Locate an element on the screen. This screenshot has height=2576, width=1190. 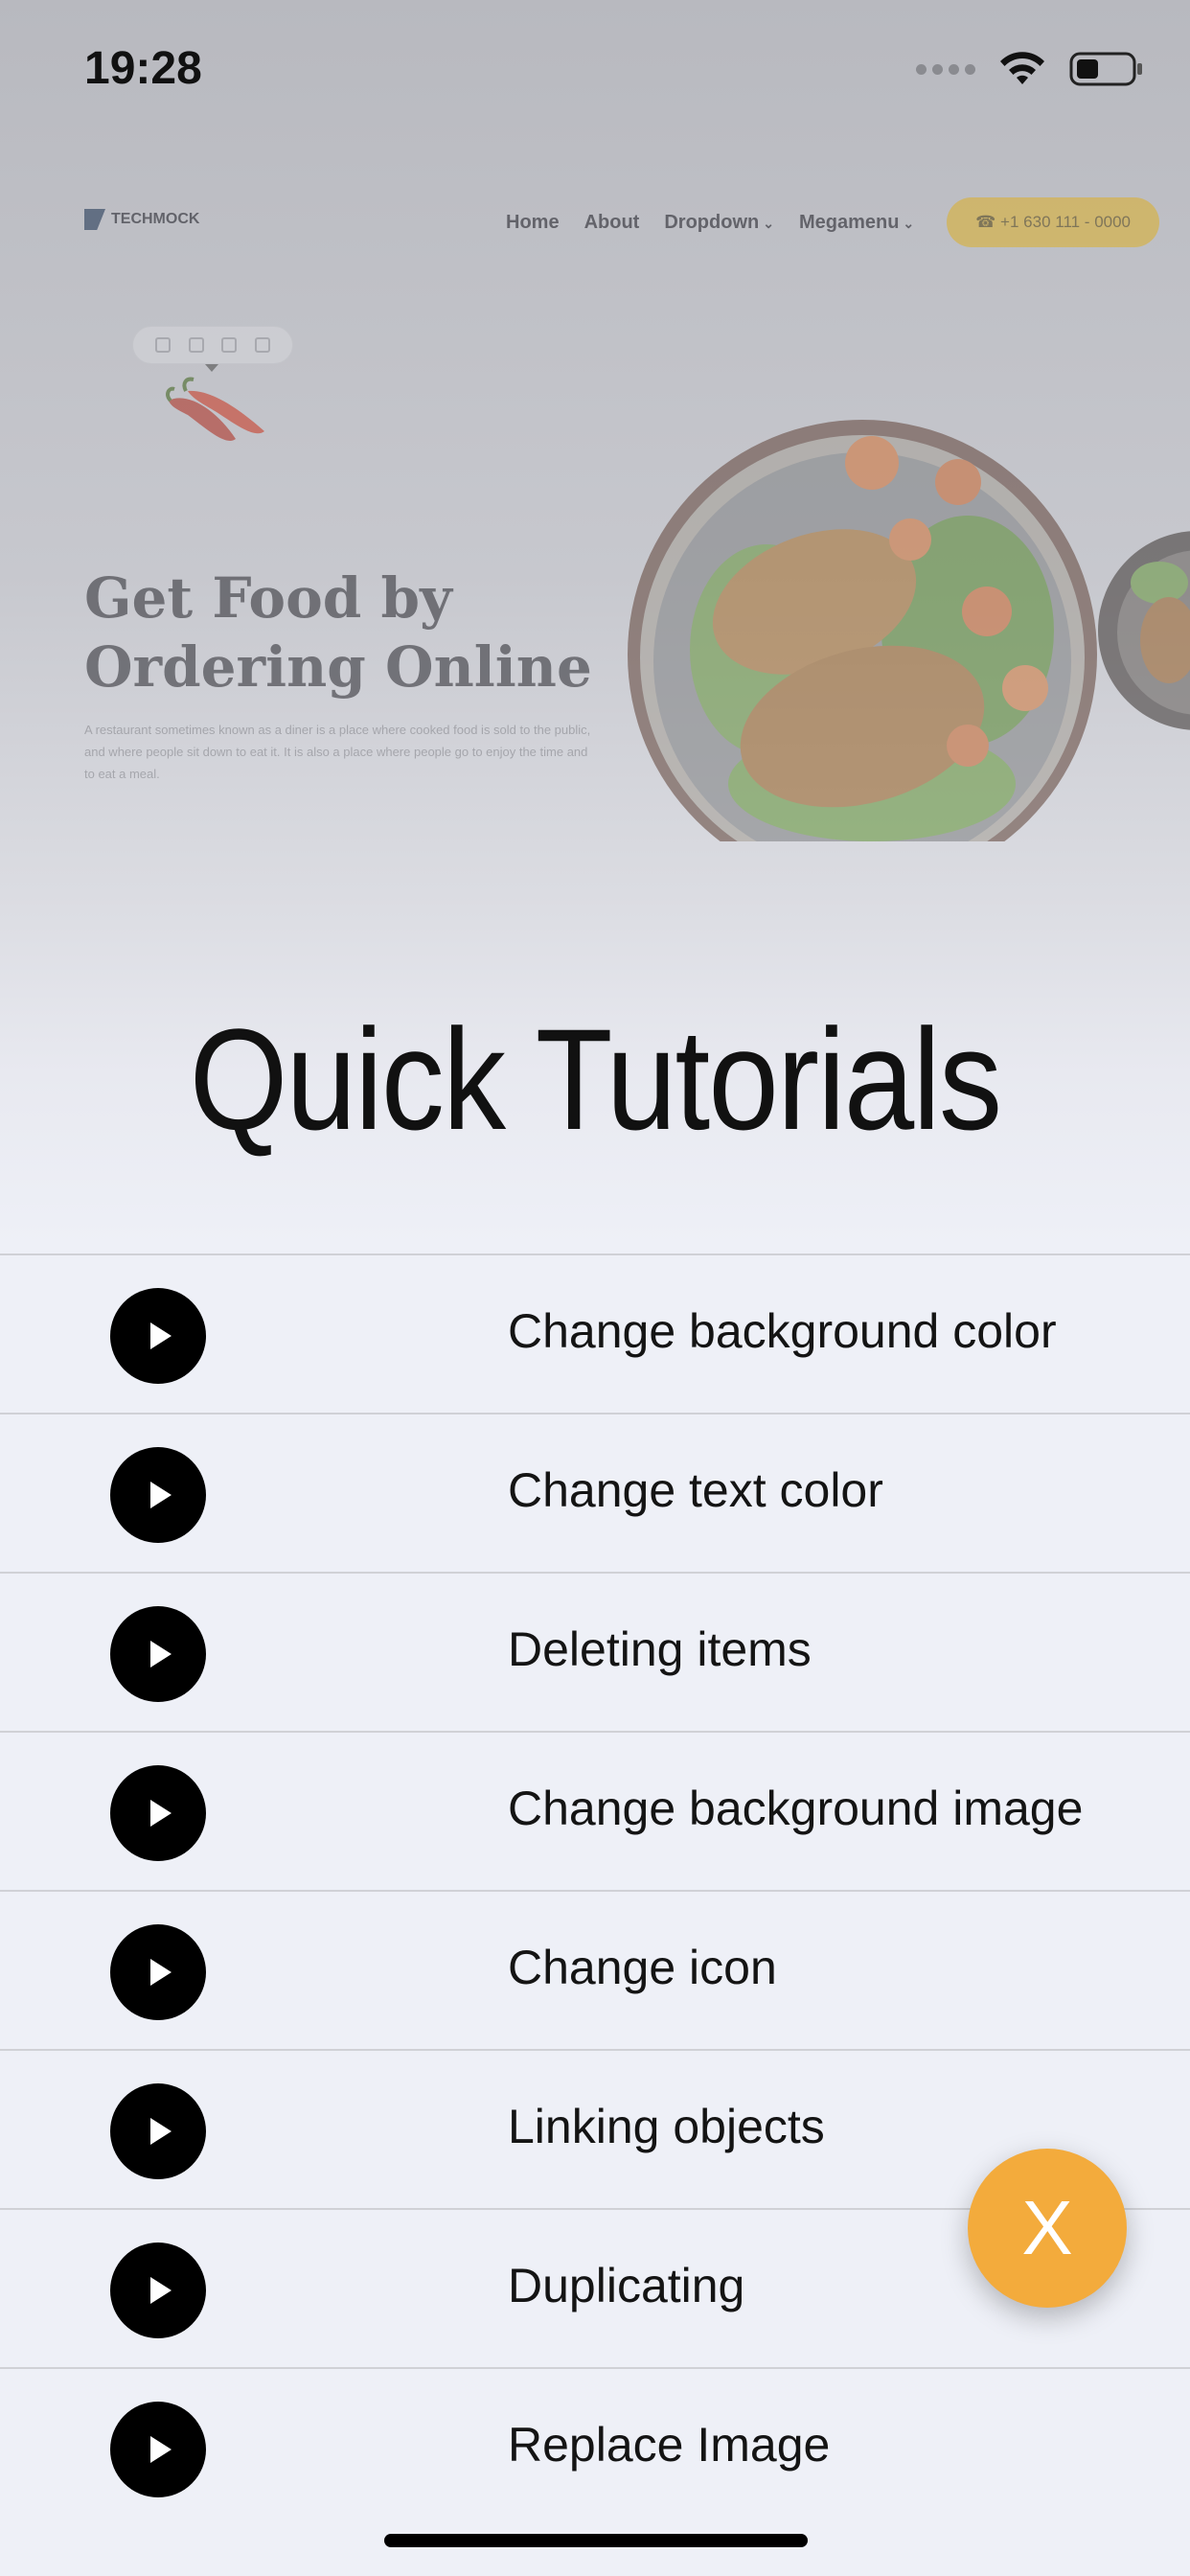
battery-icon is located at coordinates (1105, 69).